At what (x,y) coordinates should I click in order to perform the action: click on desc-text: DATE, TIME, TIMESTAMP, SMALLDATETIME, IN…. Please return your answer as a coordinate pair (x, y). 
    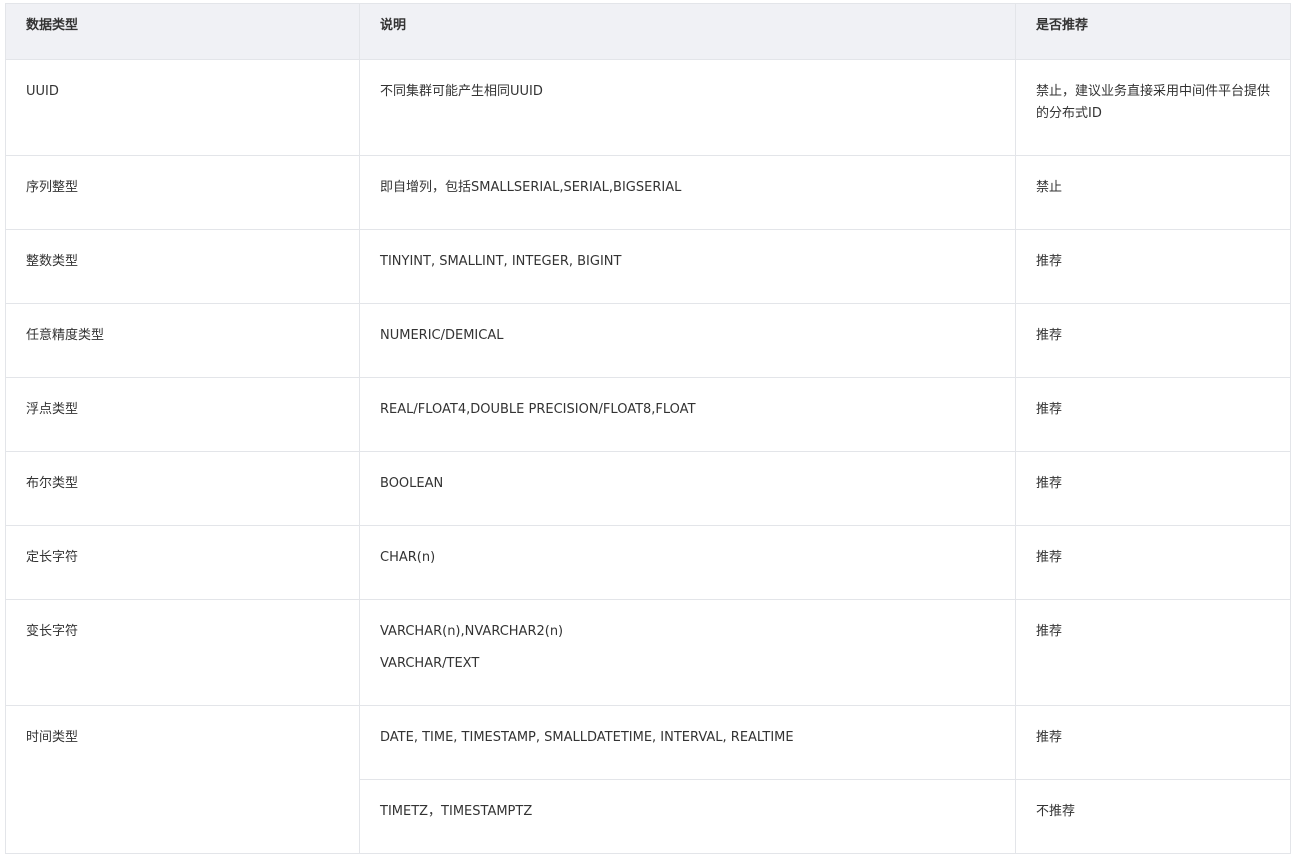
    Looking at the image, I should click on (587, 737).